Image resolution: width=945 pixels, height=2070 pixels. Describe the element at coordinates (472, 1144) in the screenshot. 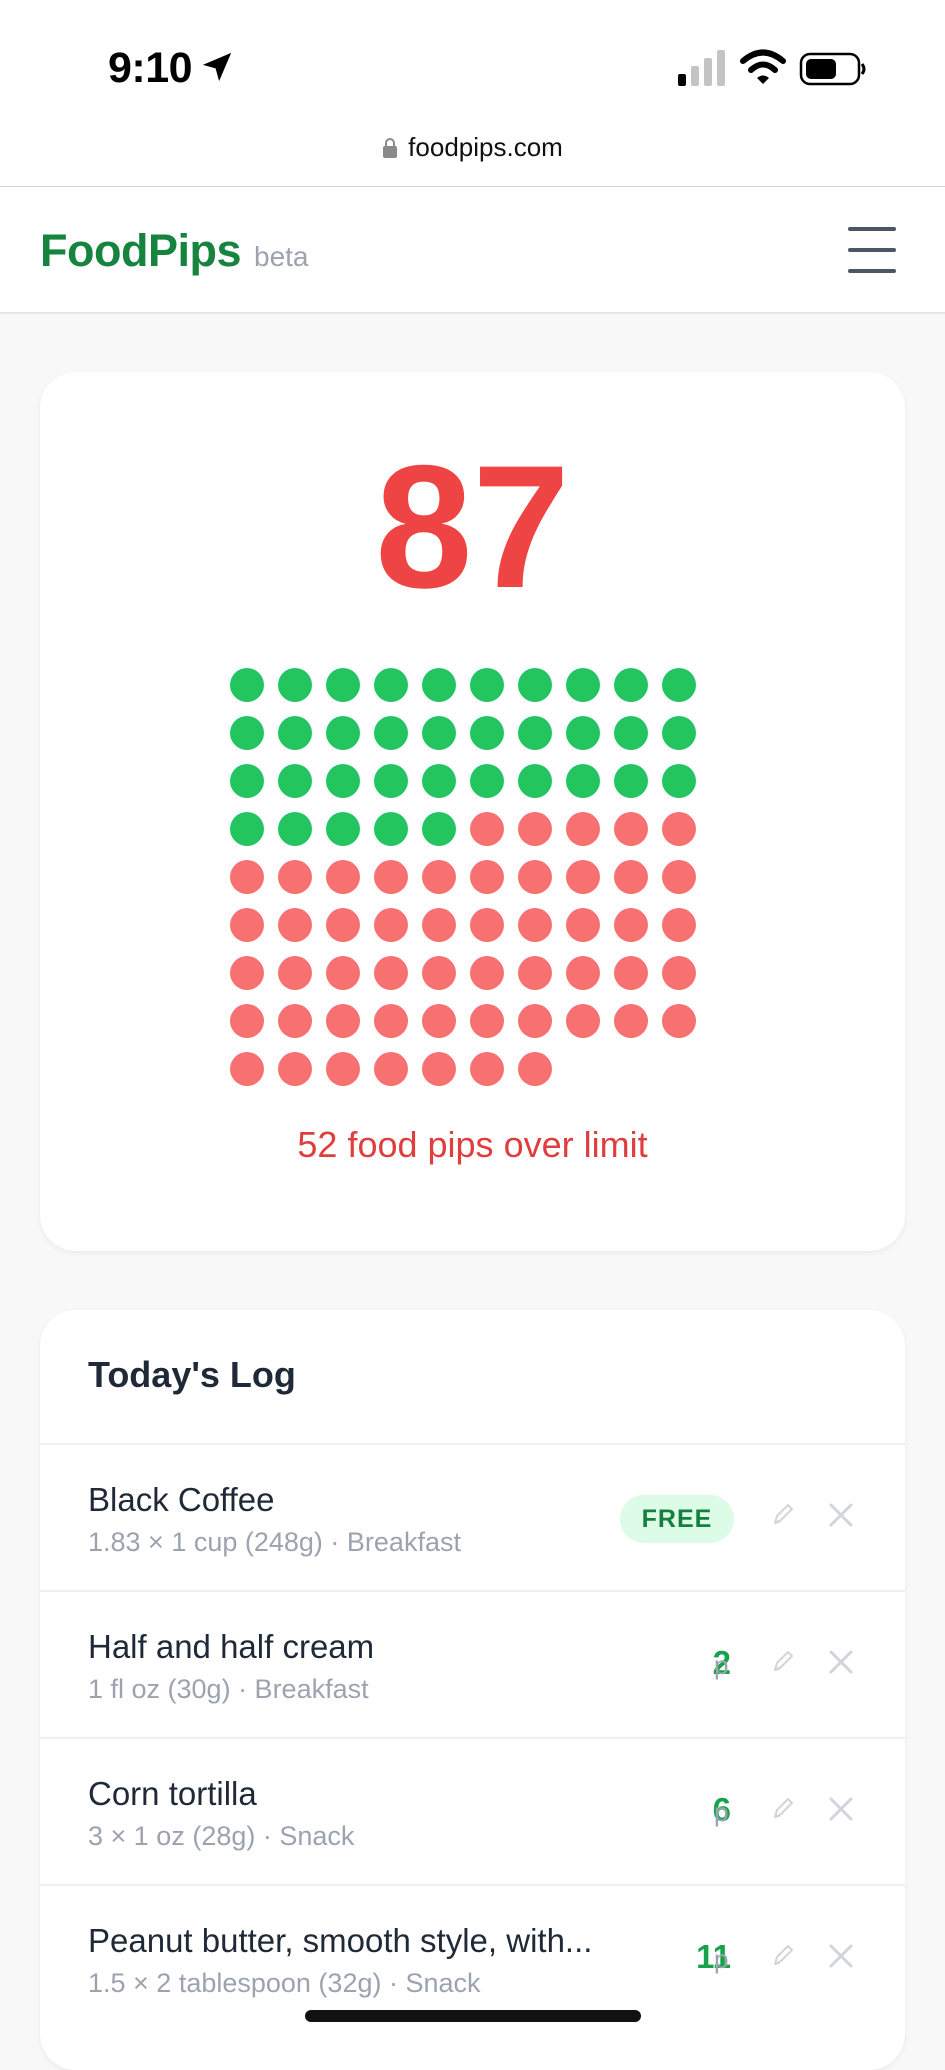

I see `over-limit-text: 52 food pips over limit` at that location.